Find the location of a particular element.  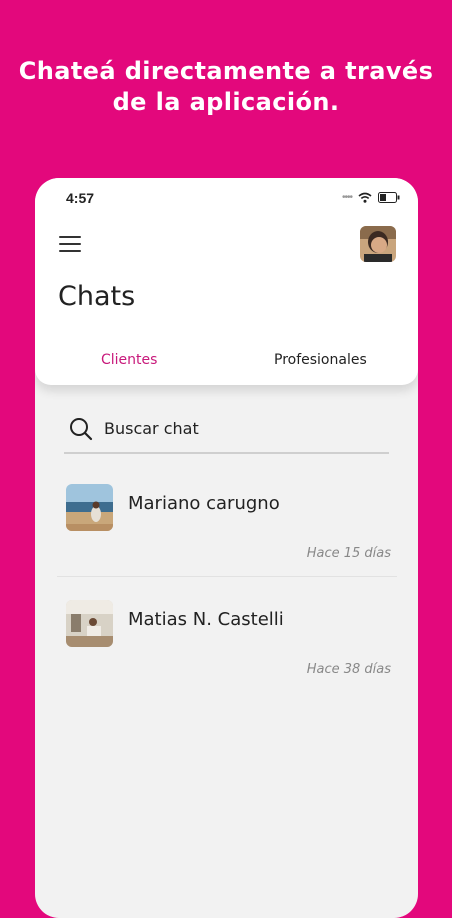

chat-time: Hace 15 días is located at coordinates (348, 553).